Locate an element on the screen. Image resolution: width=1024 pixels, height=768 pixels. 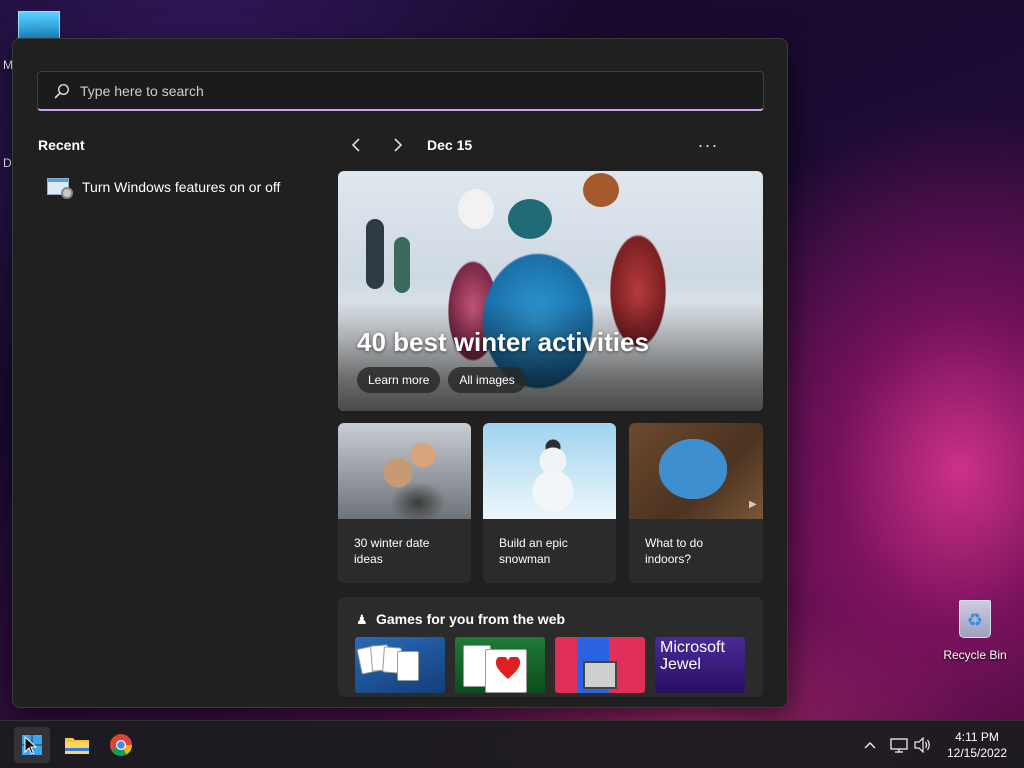
games-heading: ♟ Games for you from the web is located at coordinates (460, 619).